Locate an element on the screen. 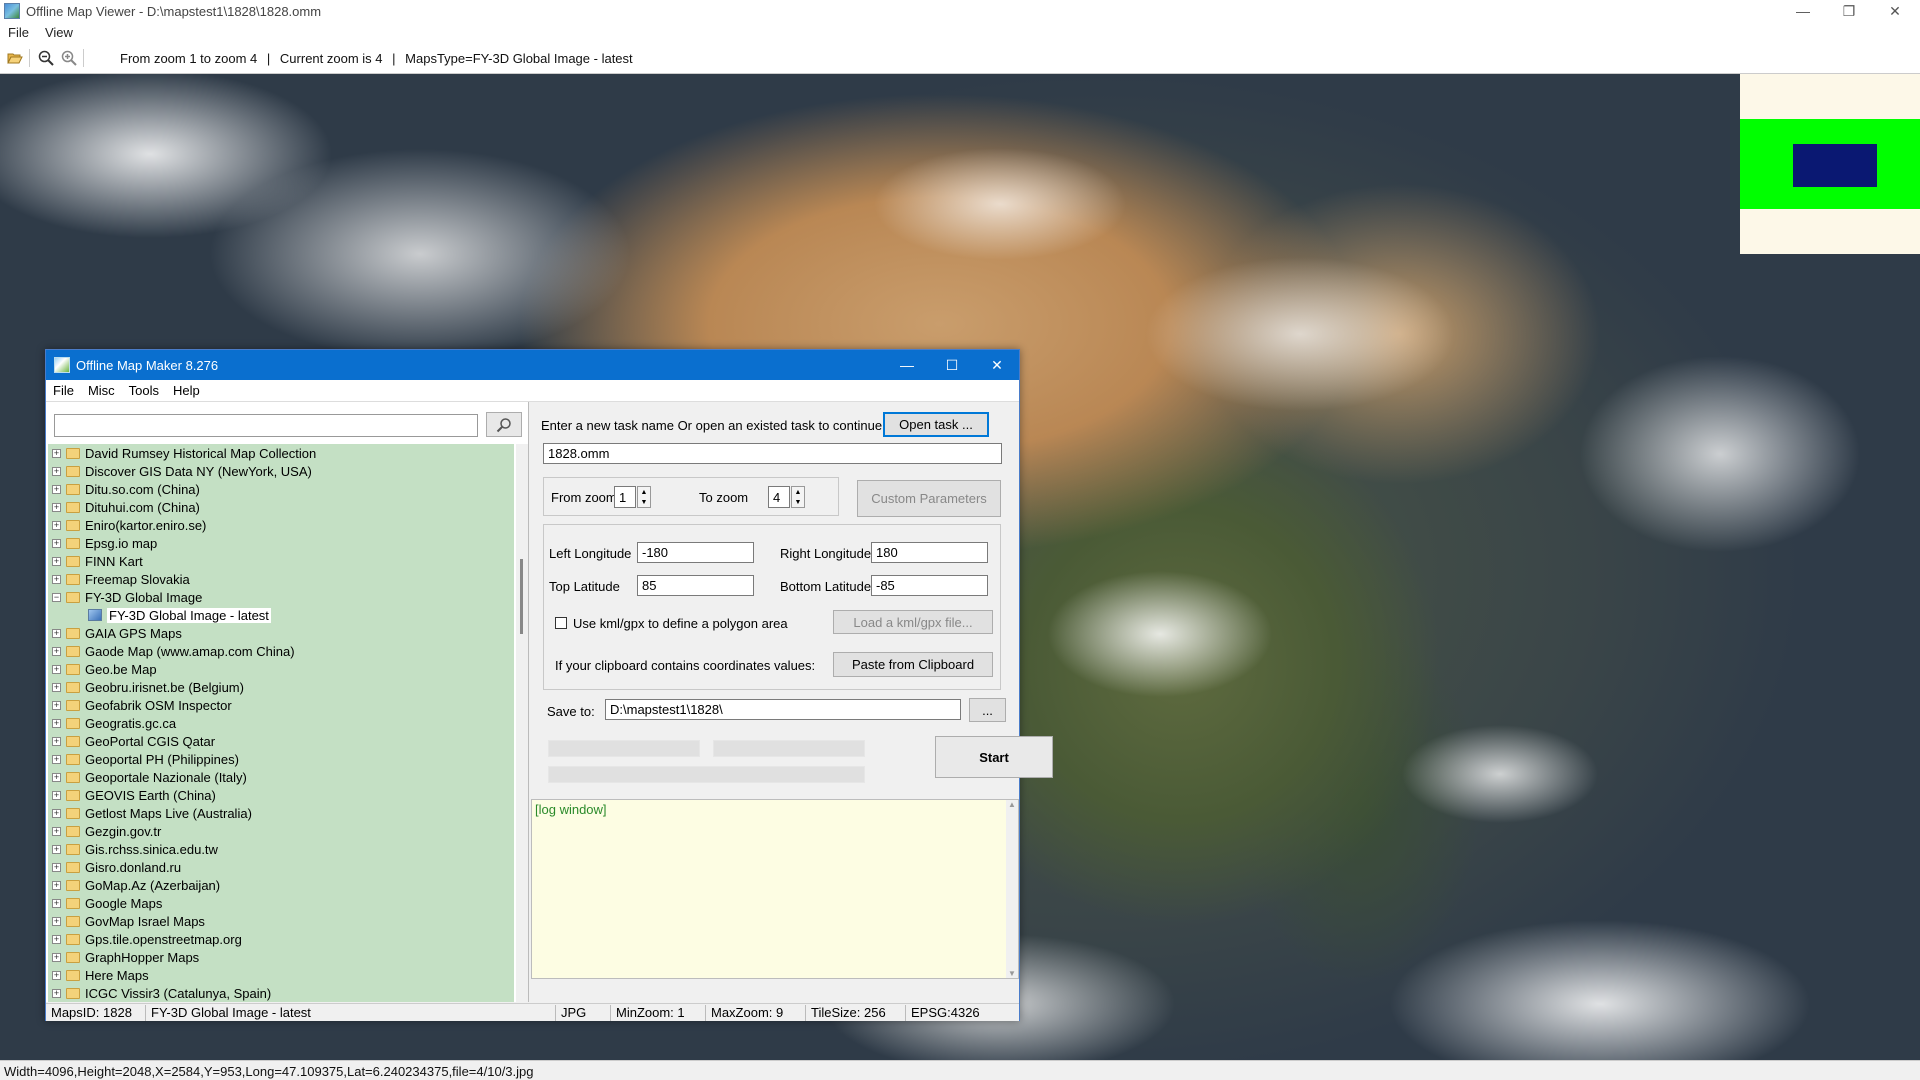 Image resolution: width=1920 pixels, height=1080 pixels. from-zoom-input: 1 is located at coordinates (625, 497).